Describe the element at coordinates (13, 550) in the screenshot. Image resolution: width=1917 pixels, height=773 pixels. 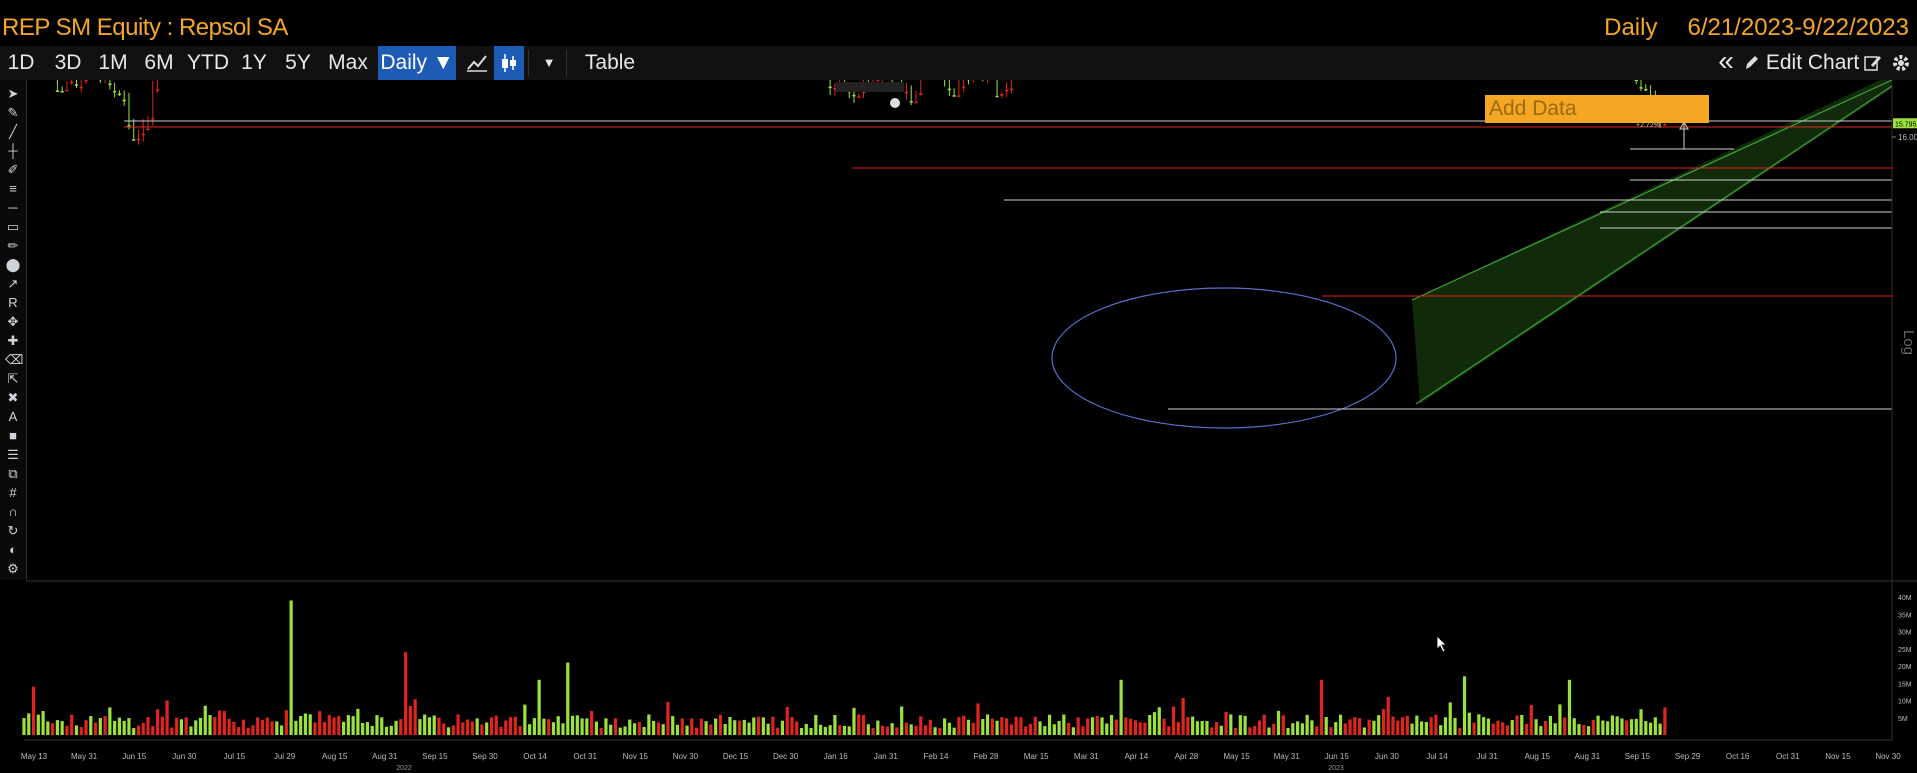
I see `palette-icon: ◐` at that location.